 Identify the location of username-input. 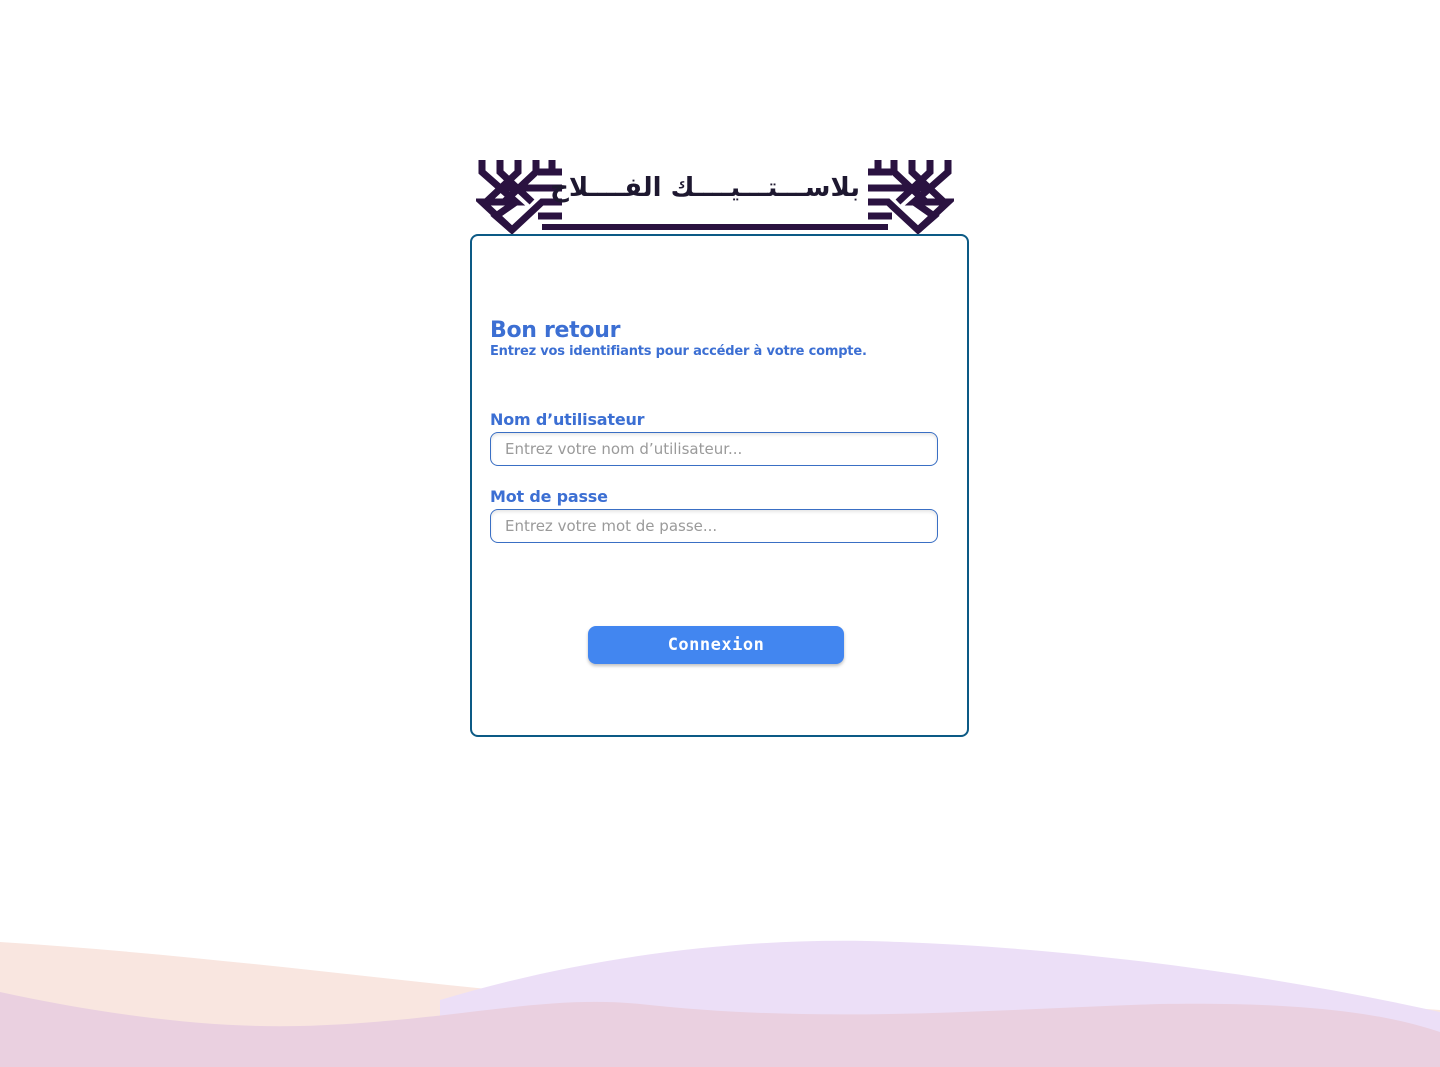
(714, 449).